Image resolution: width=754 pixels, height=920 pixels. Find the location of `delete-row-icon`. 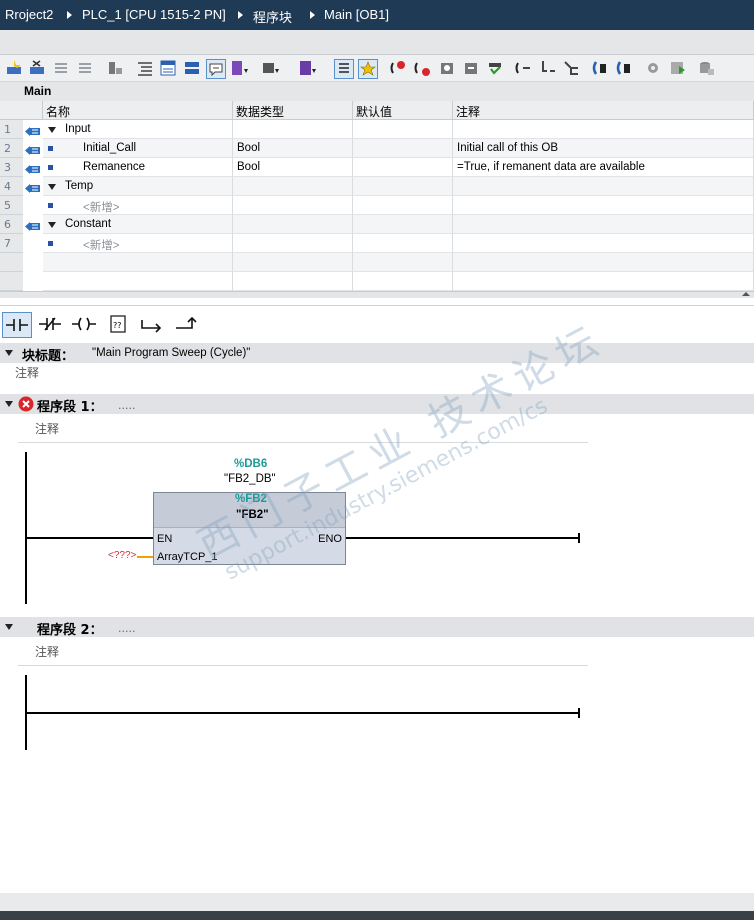

delete-row-icon is located at coordinates (37, 68).